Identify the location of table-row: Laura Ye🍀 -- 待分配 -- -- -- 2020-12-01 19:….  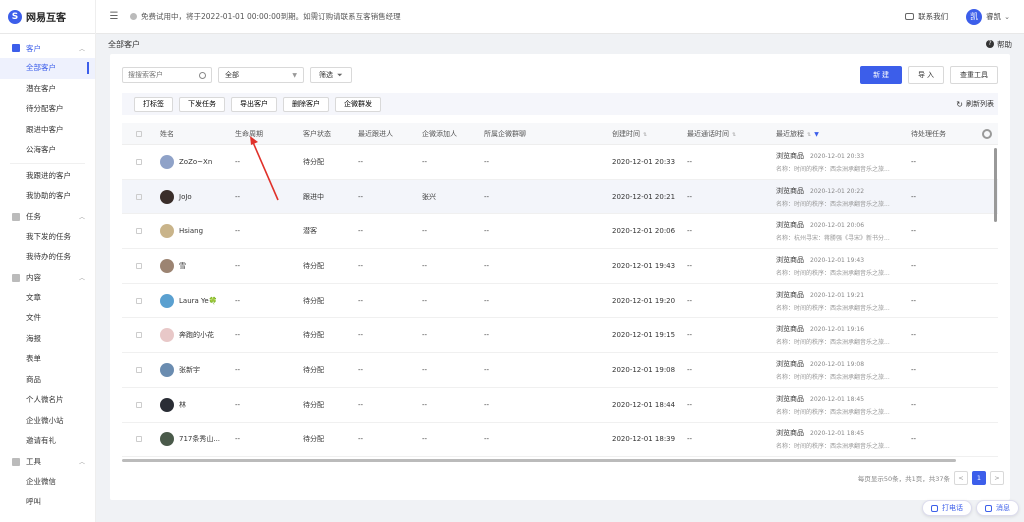
(560, 301).